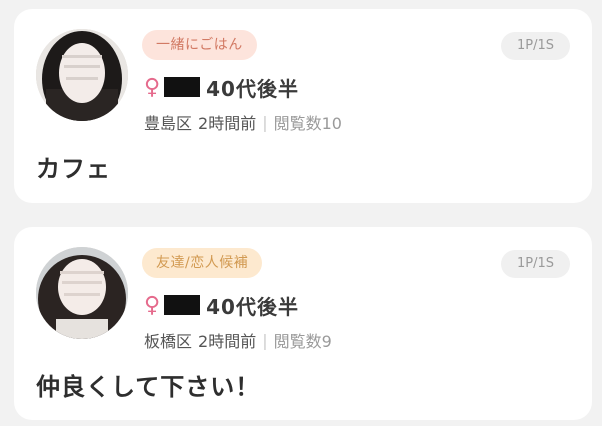 The image size is (602, 426). I want to click on meta-line: 豊島区 2時間前 | 閲覧数10, so click(243, 122).